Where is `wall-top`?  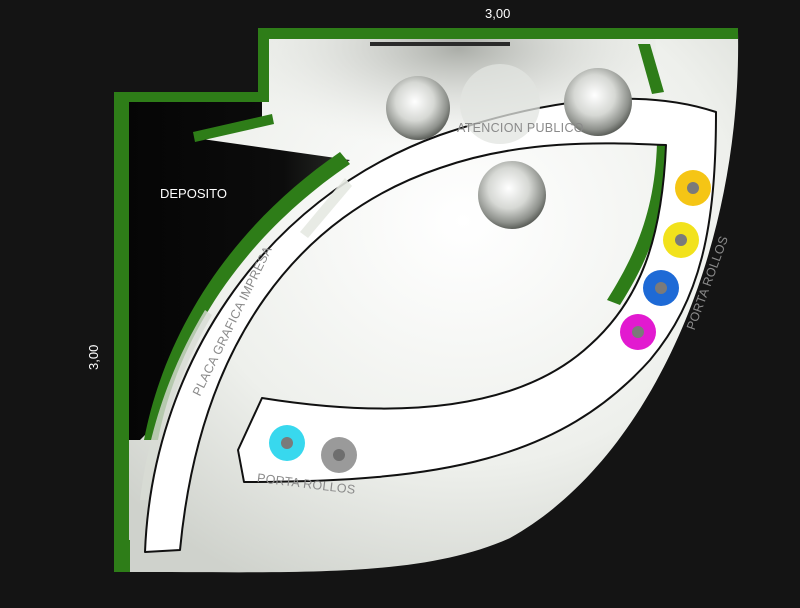
wall-top is located at coordinates (498, 33).